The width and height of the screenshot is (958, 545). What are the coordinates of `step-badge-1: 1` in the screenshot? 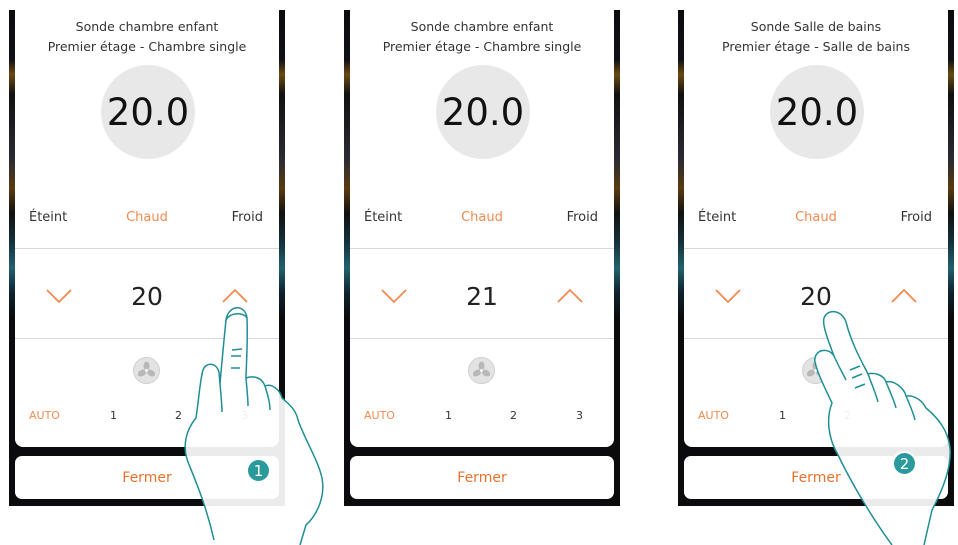 It's located at (258, 470).